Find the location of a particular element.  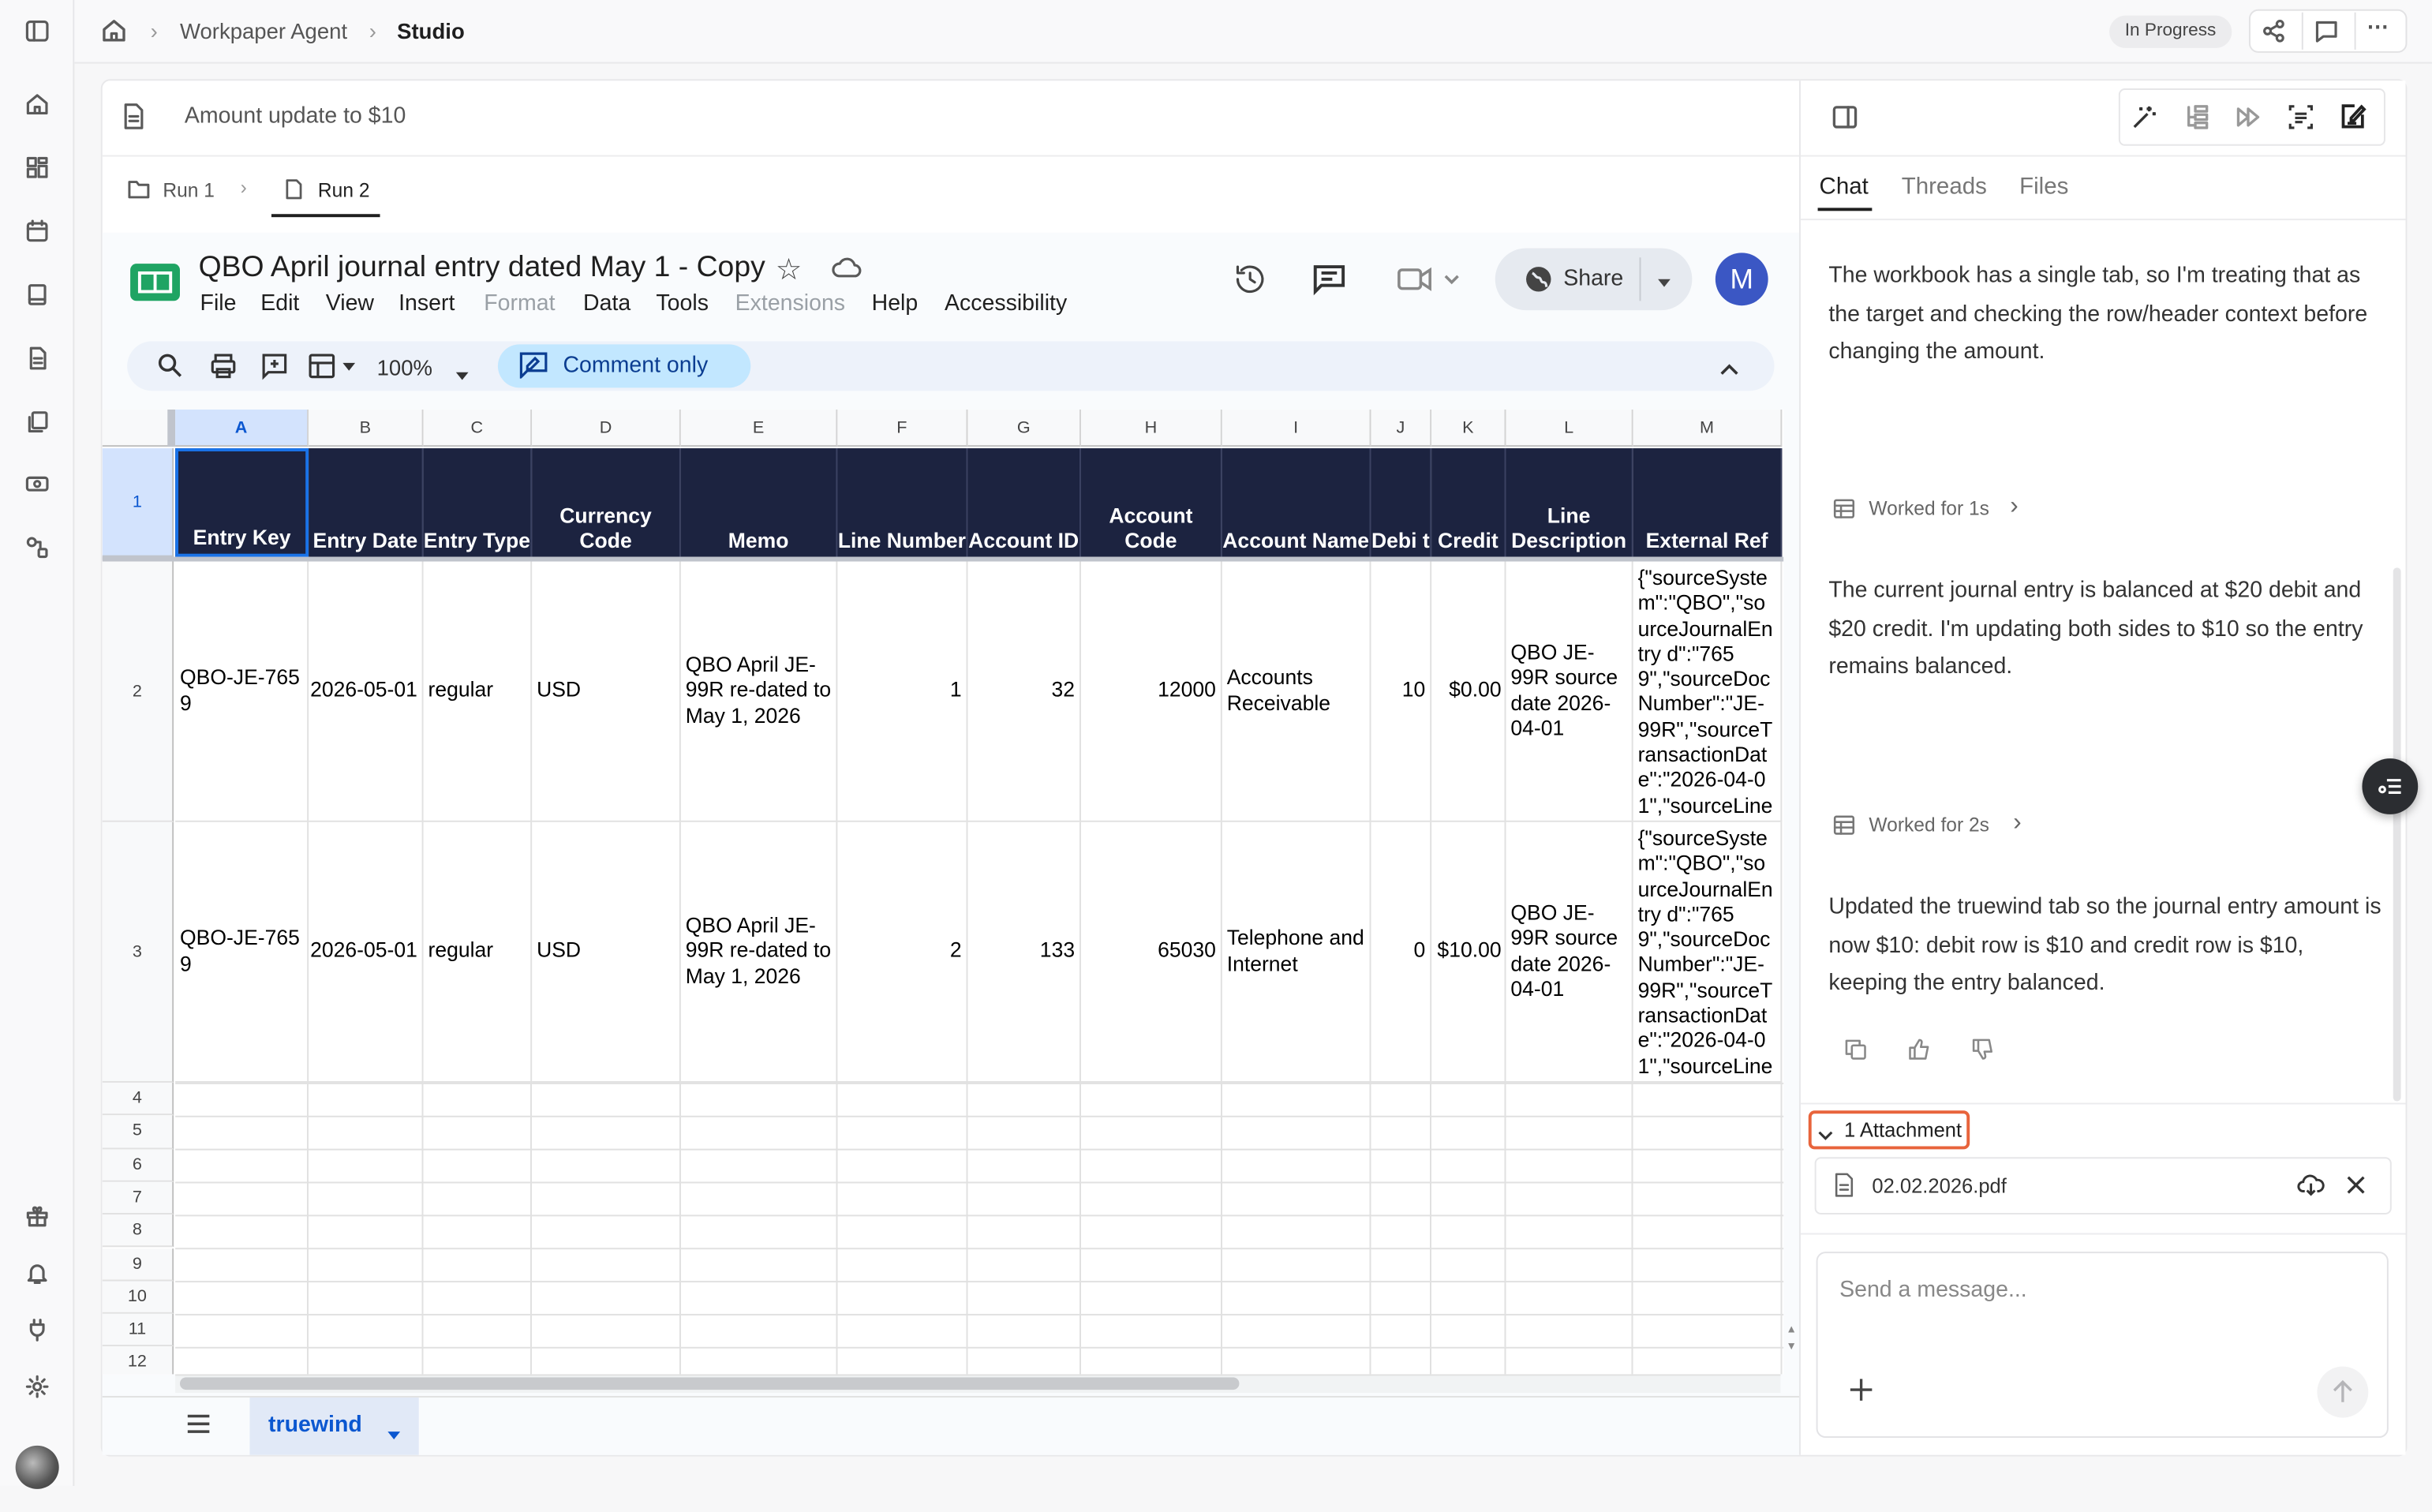

menu-file: File is located at coordinates (218, 304).